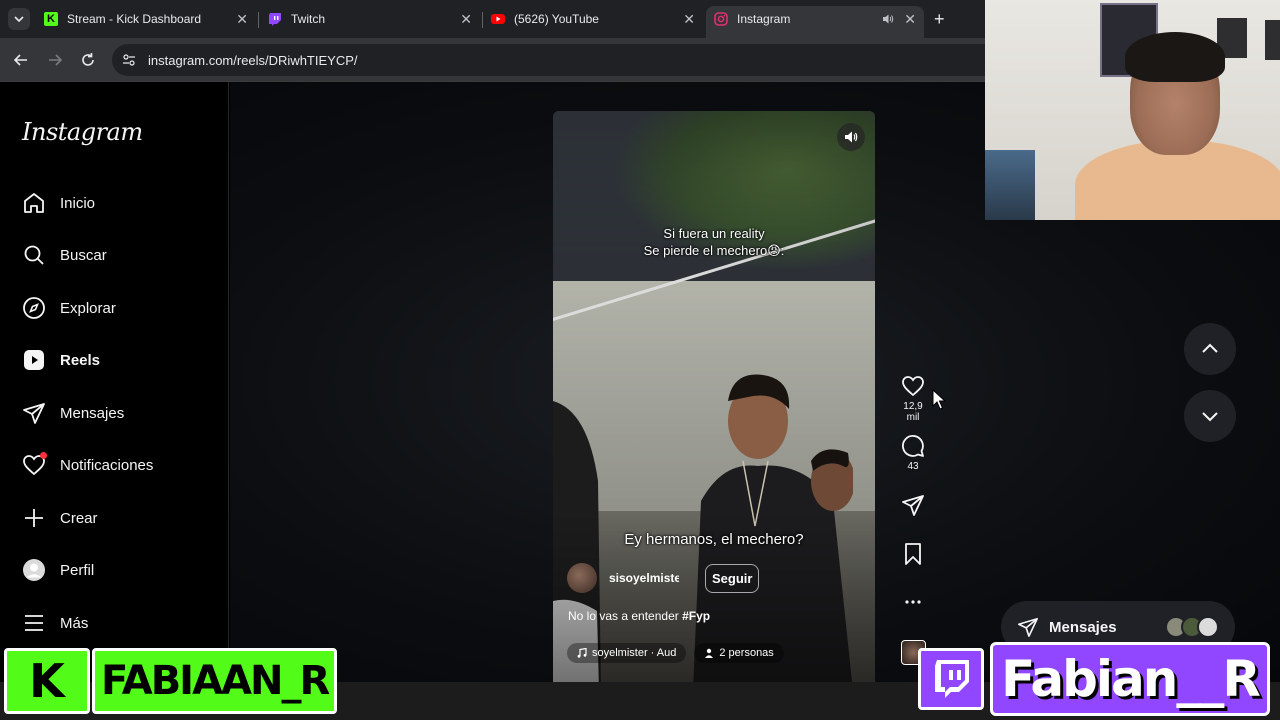  I want to click on address-toolbar: instagram.com/reels/DRiwhTIEYCP/, so click(492, 60).